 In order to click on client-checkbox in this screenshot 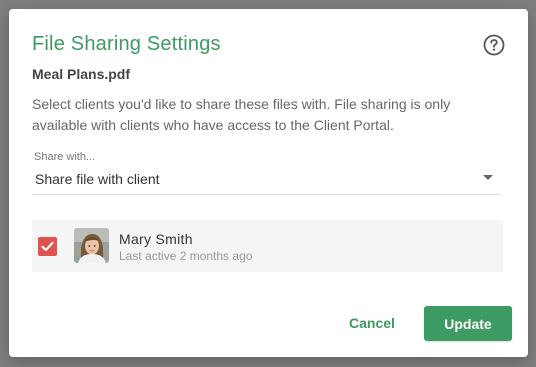, I will do `click(47, 246)`.